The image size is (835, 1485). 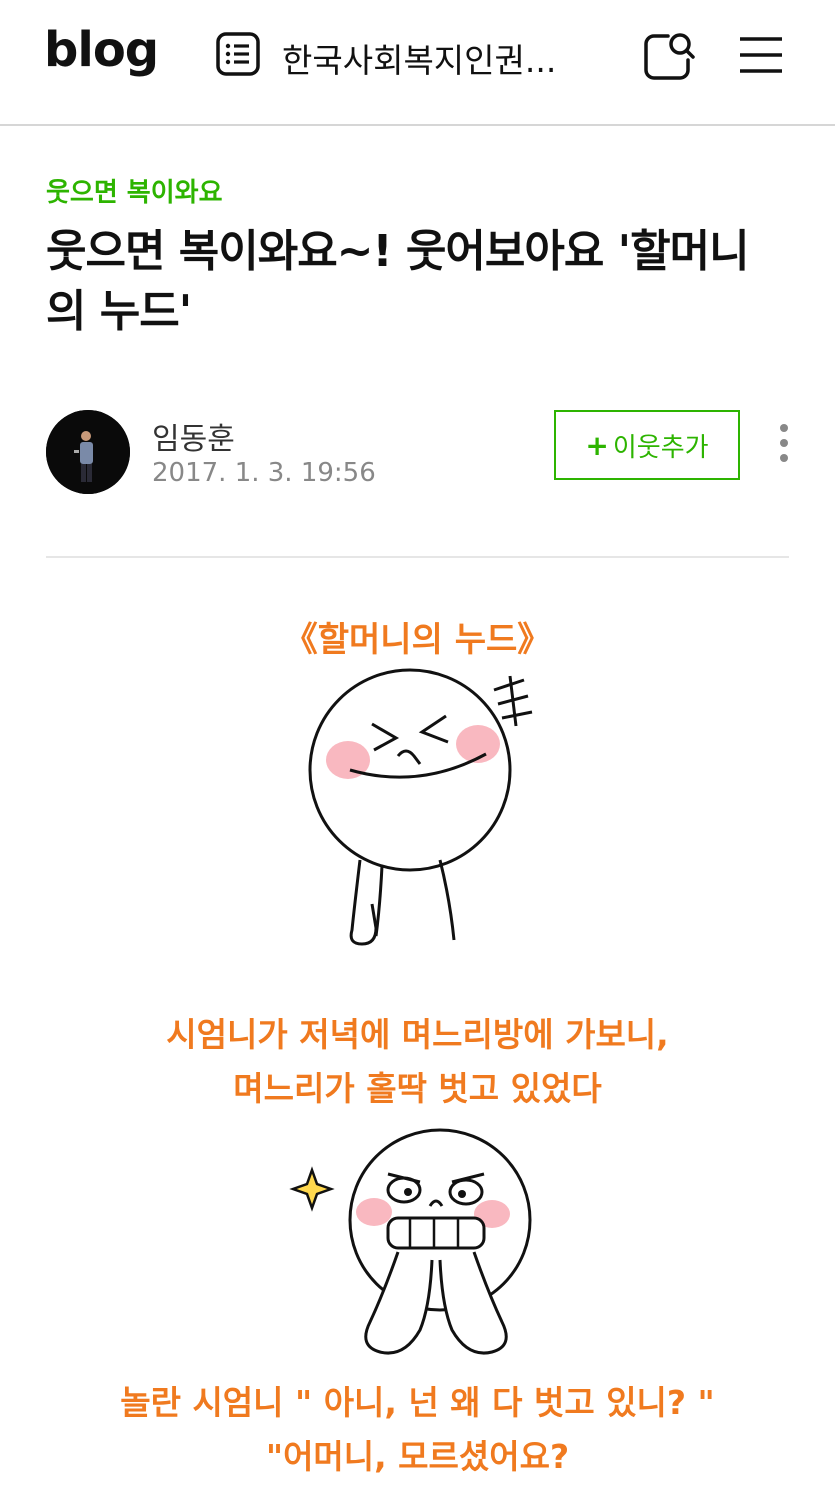 What do you see at coordinates (417, 1430) in the screenshot?
I see `paragraph-2: 놀란 시엄니 " 아니, 넌 왜 다 벗고 있니? " "어머니, 모르셨어요?` at bounding box center [417, 1430].